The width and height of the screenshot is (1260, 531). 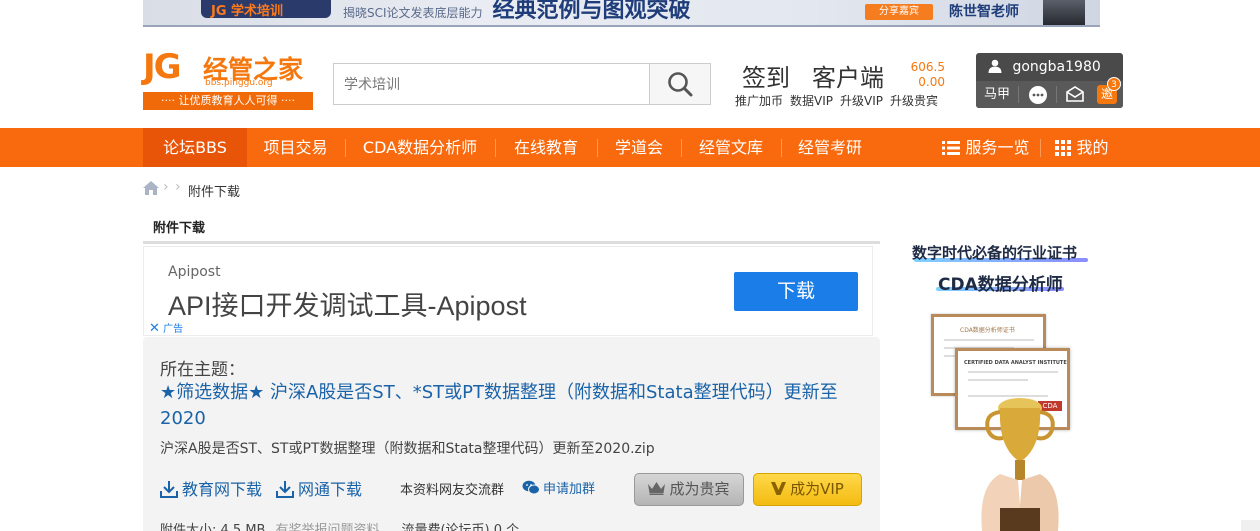 I want to click on banner-teacher: 陈世智老师, so click(x=984, y=12).